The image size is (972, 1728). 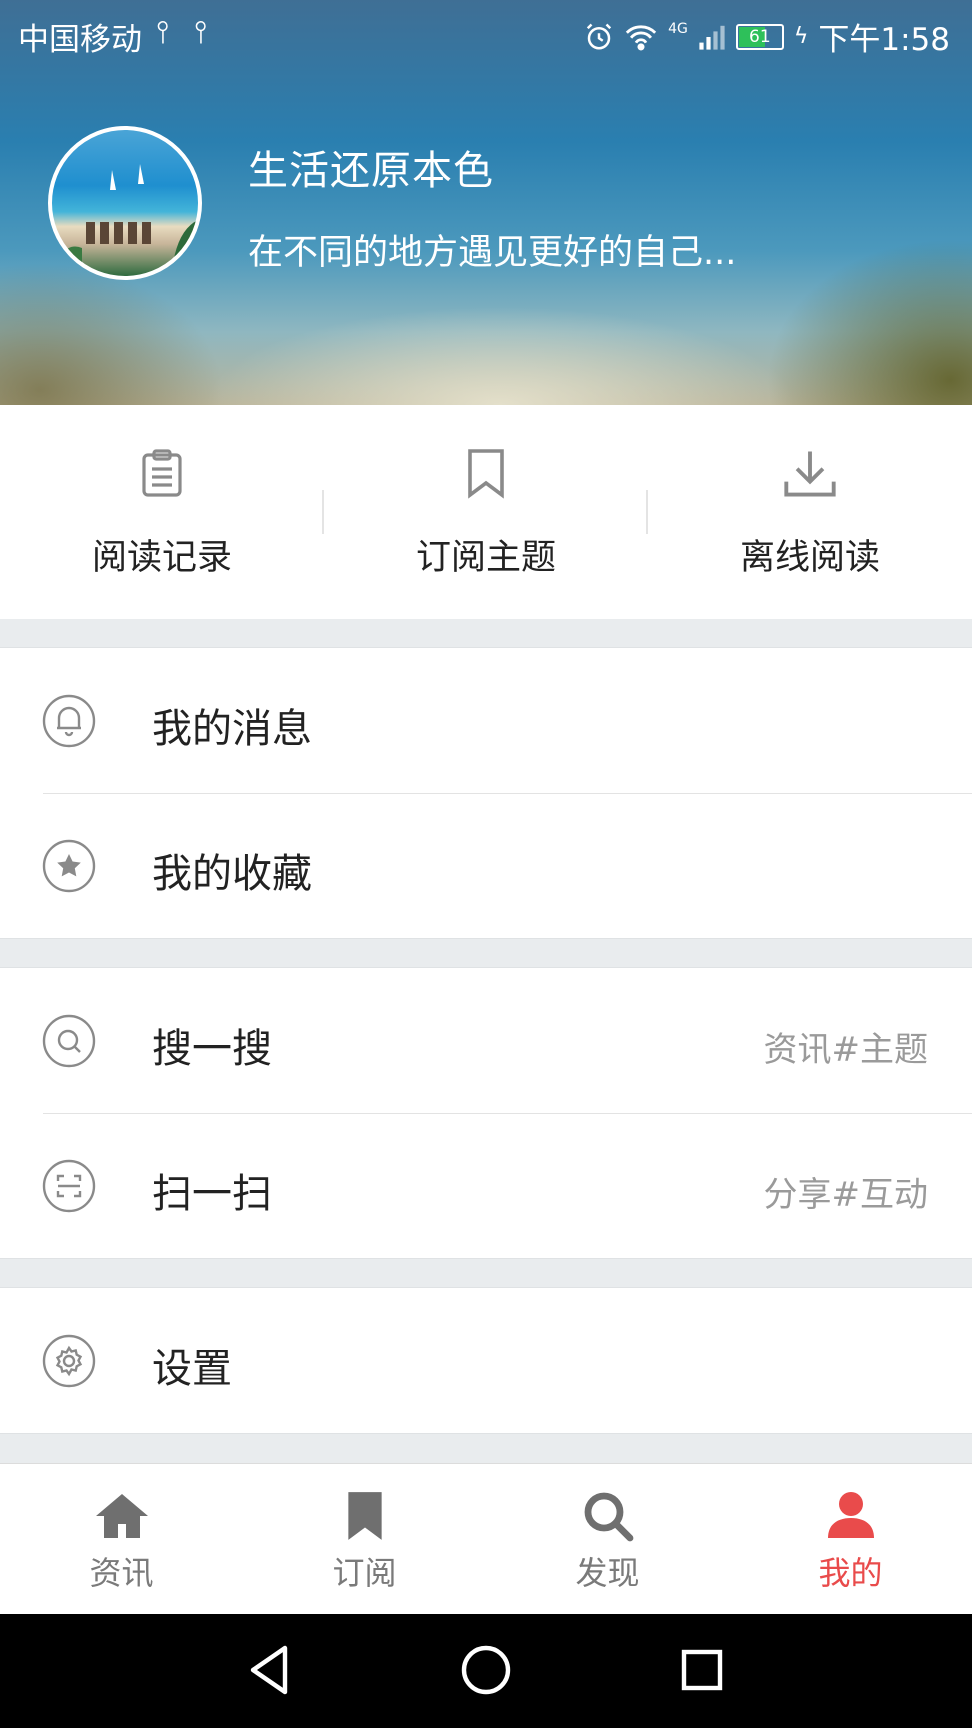 What do you see at coordinates (69, 1361) in the screenshot?
I see `gear-icon` at bounding box center [69, 1361].